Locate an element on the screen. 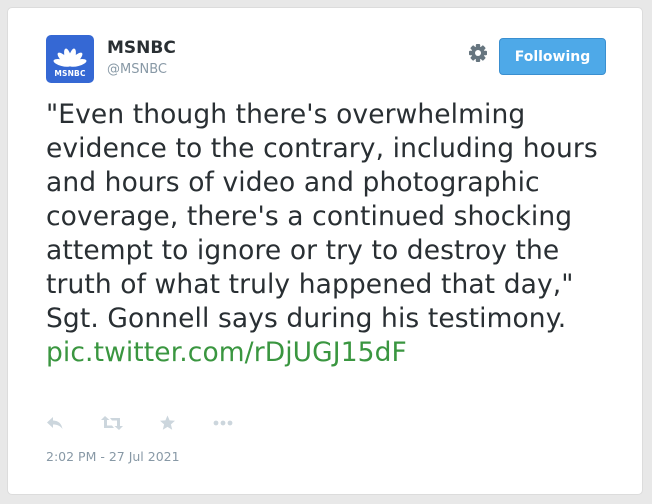 This screenshot has height=504, width=652. gear-icon is located at coordinates (478, 53).